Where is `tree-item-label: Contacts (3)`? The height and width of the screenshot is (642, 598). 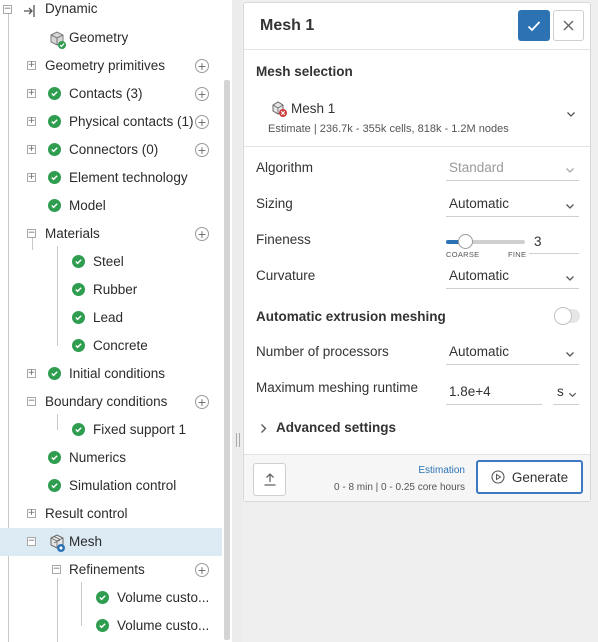
tree-item-label: Contacts (3) is located at coordinates (106, 93).